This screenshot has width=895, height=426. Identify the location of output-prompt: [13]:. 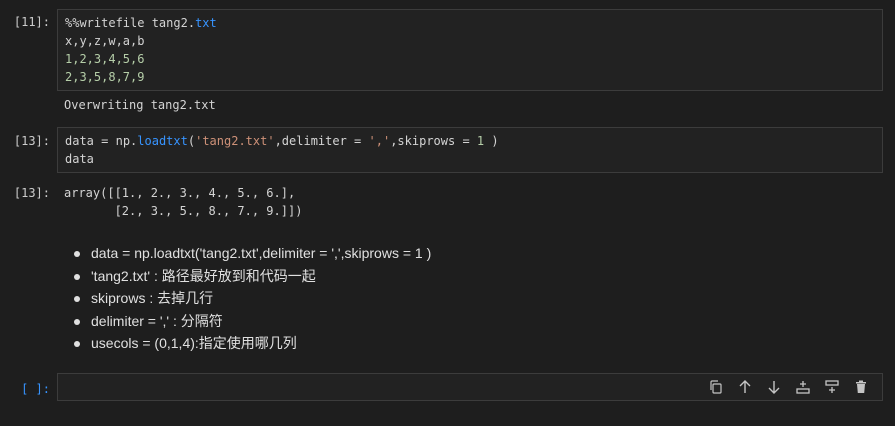
(31, 193).